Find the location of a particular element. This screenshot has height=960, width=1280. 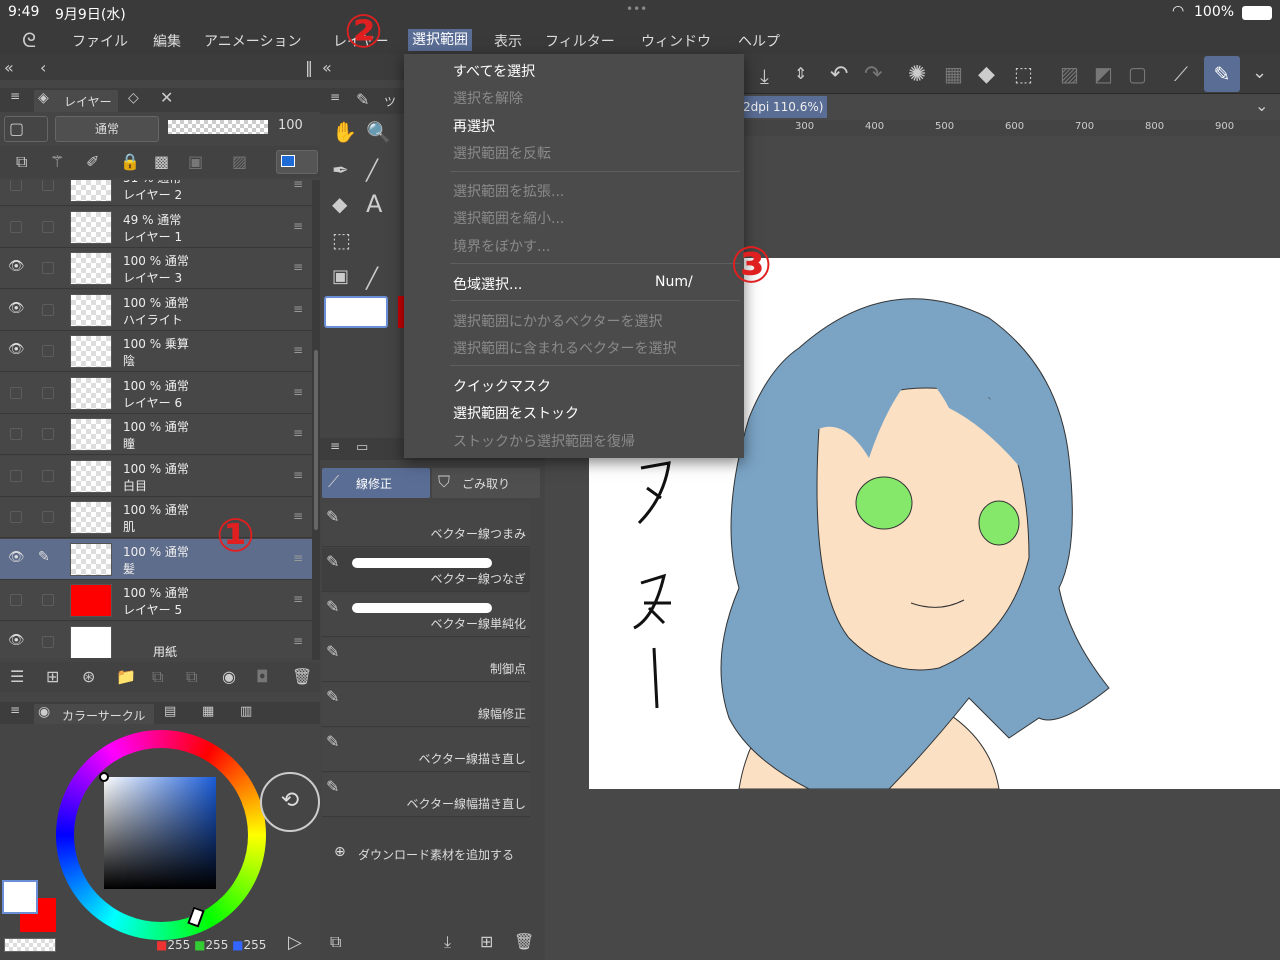

draft-icon: ✐ is located at coordinates (92, 161).